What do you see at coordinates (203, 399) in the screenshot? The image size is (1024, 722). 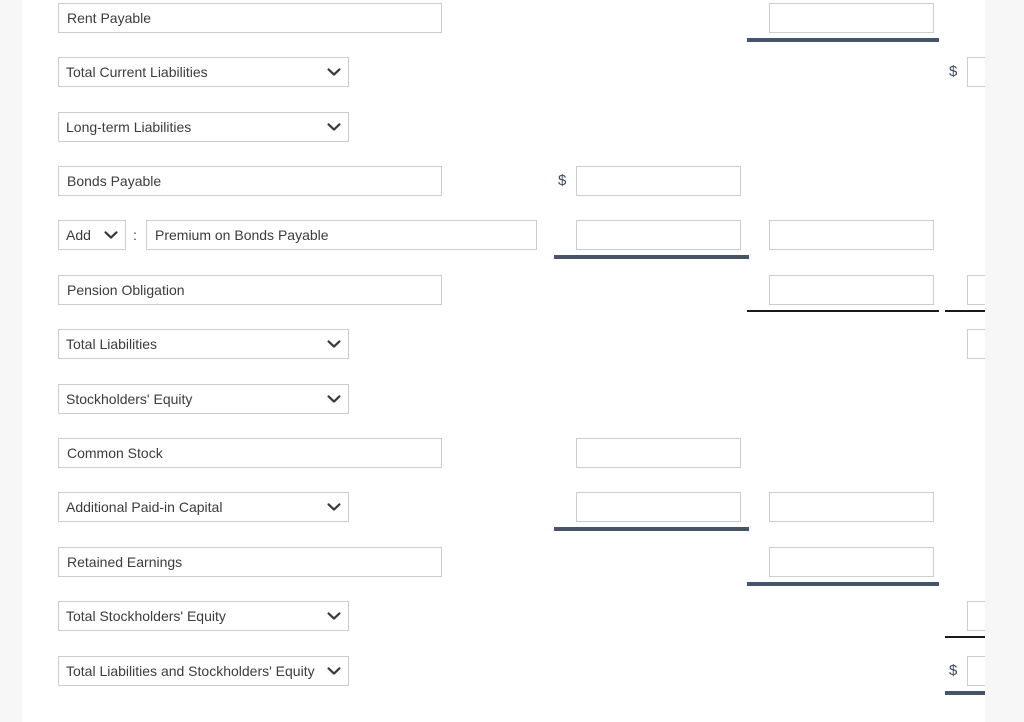 I see `line-item-select-stockholders-equity: Stockholders' Equity` at bounding box center [203, 399].